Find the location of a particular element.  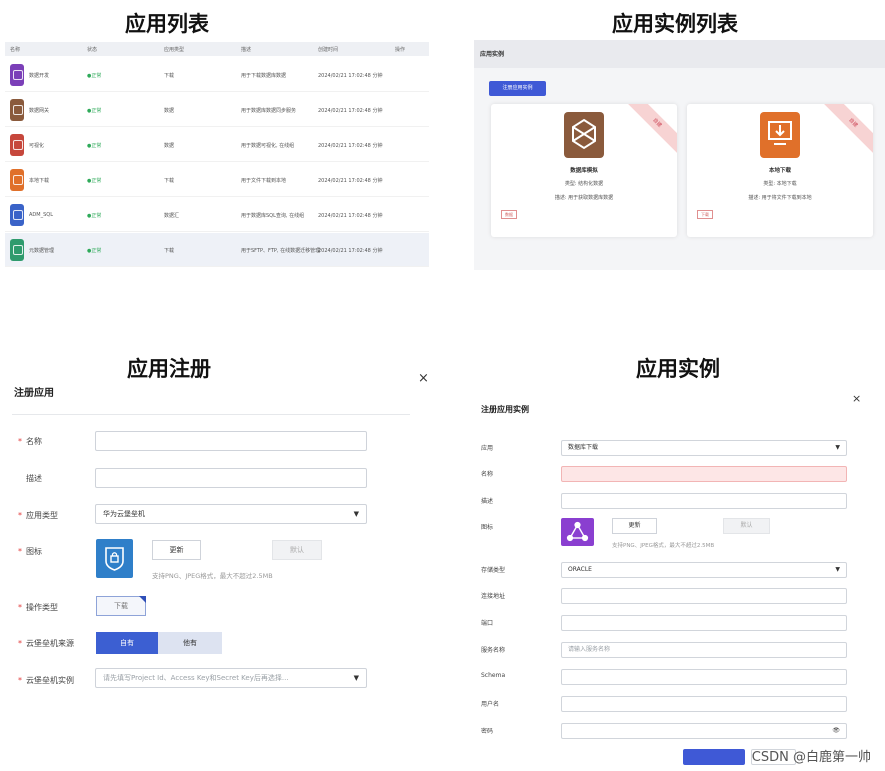

database-icon is located at coordinates (584, 135).